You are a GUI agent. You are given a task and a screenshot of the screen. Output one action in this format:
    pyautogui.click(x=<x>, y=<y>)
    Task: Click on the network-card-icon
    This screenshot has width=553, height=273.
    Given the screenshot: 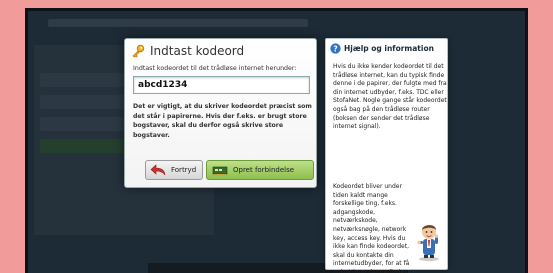 What is the action you would take?
    pyautogui.click(x=220, y=171)
    